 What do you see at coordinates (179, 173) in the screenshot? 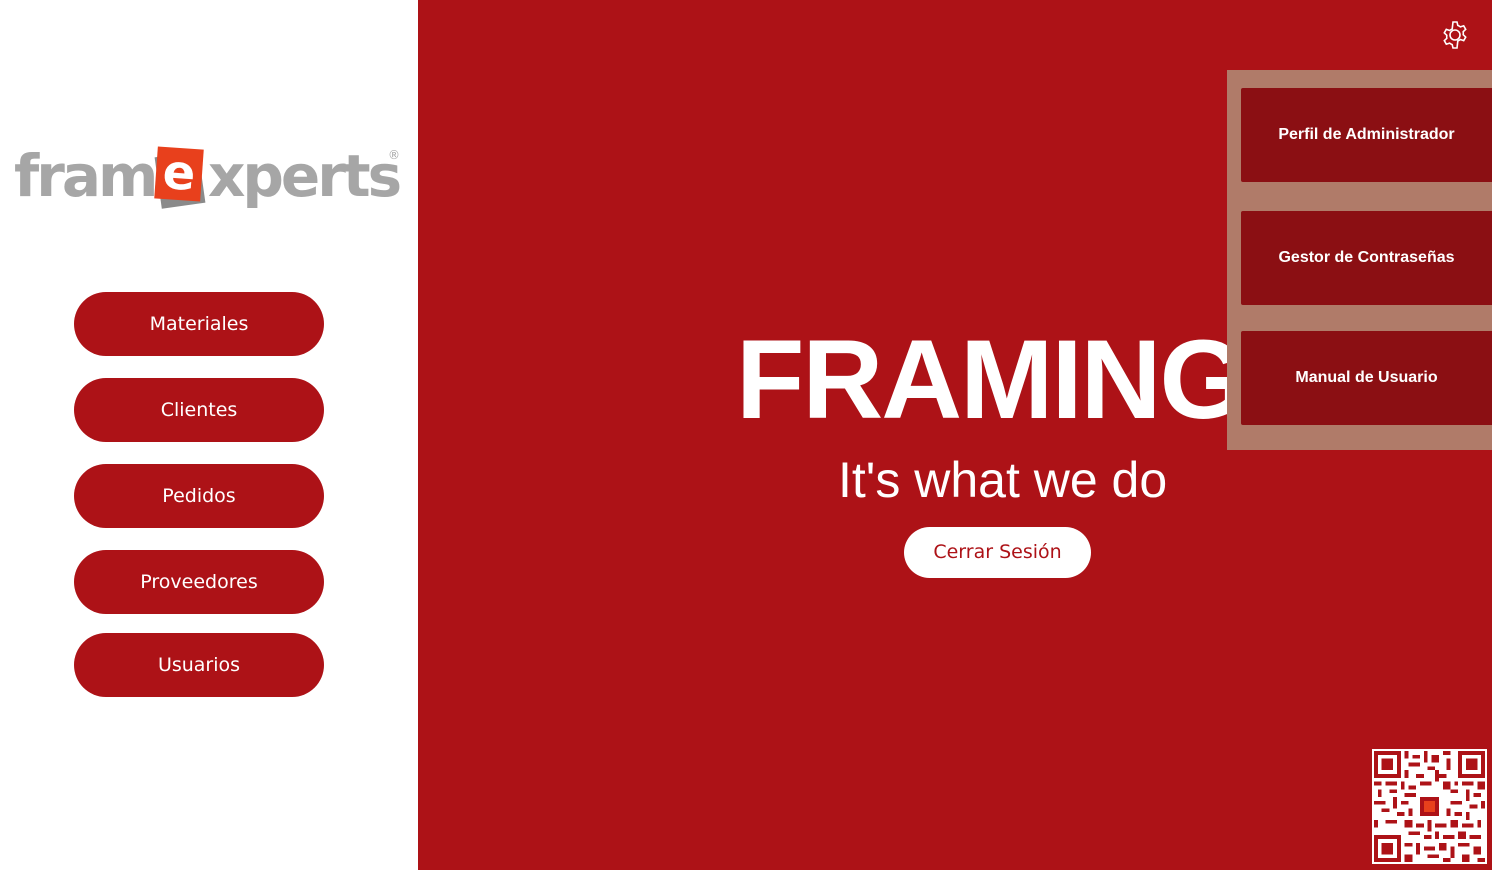
I see `logo-badge-letter: e` at bounding box center [179, 173].